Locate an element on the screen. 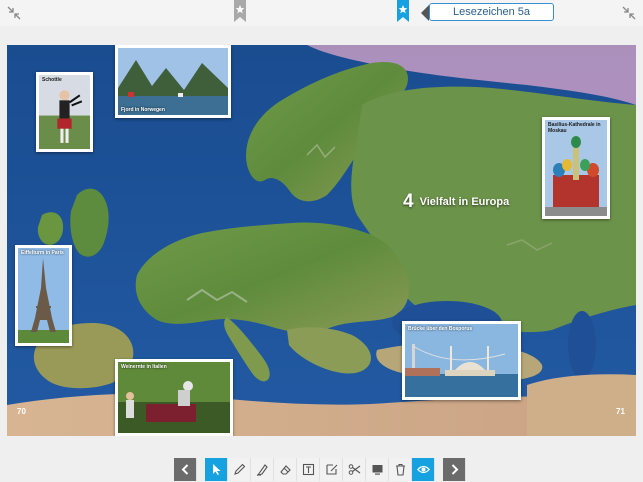 This screenshot has height=482, width=643. highlighter-icon is located at coordinates (262, 470).